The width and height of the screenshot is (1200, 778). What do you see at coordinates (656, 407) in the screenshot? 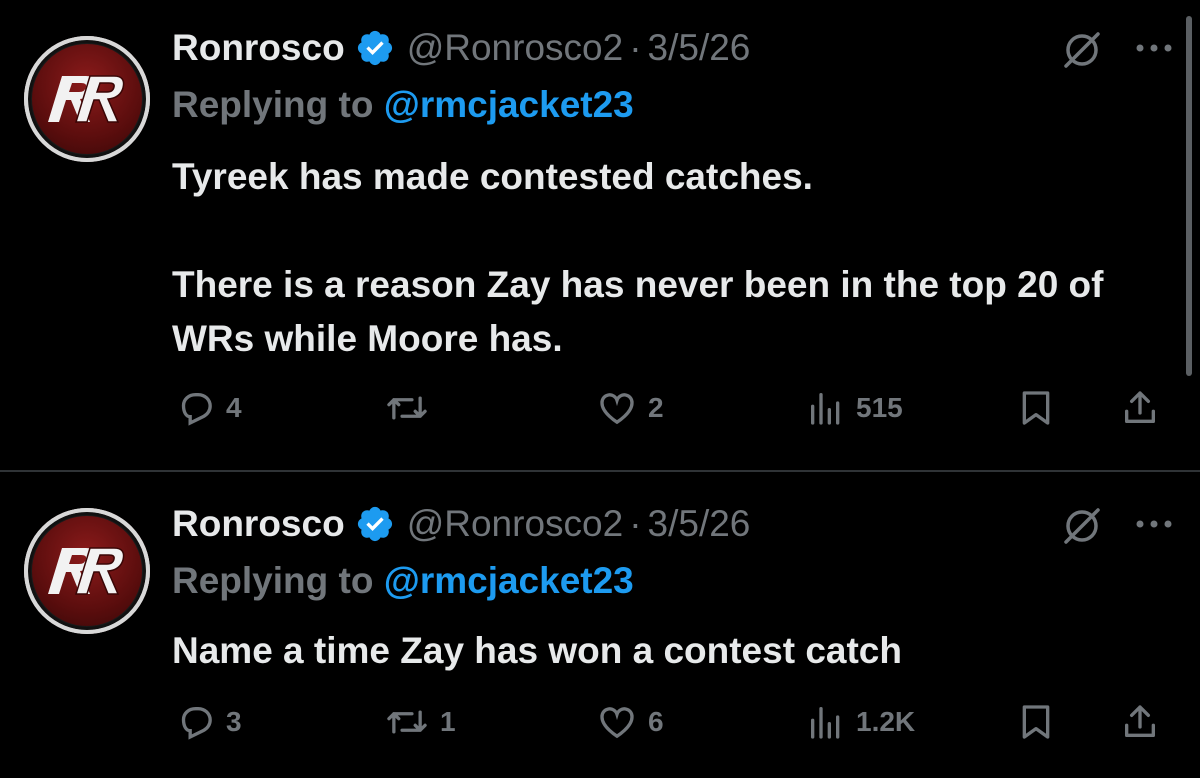
I see `like-count: 2` at bounding box center [656, 407].